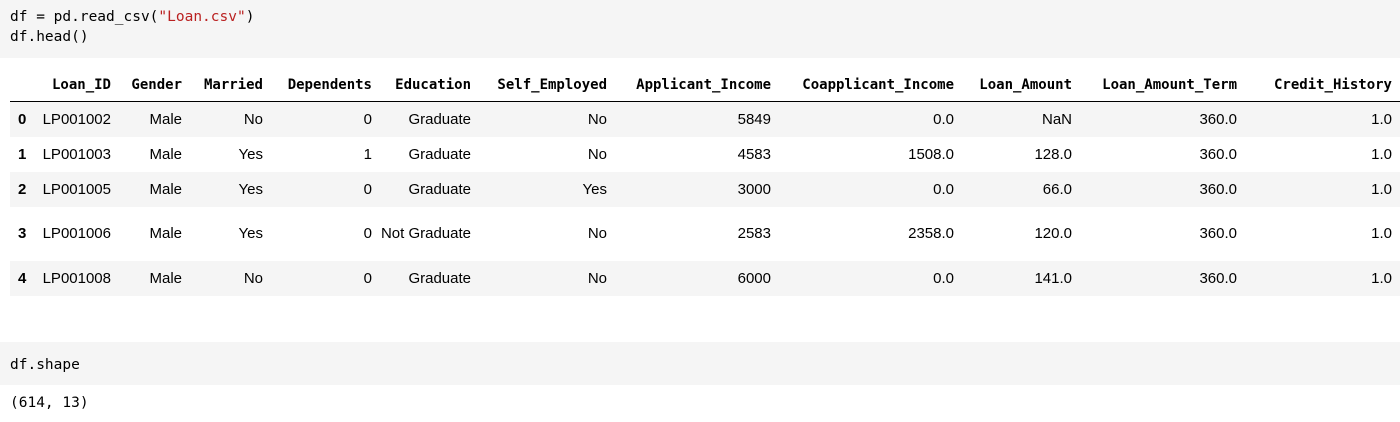 The image size is (1400, 422). What do you see at coordinates (1057, 189) in the screenshot?
I see `table-cell: 66.0` at bounding box center [1057, 189].